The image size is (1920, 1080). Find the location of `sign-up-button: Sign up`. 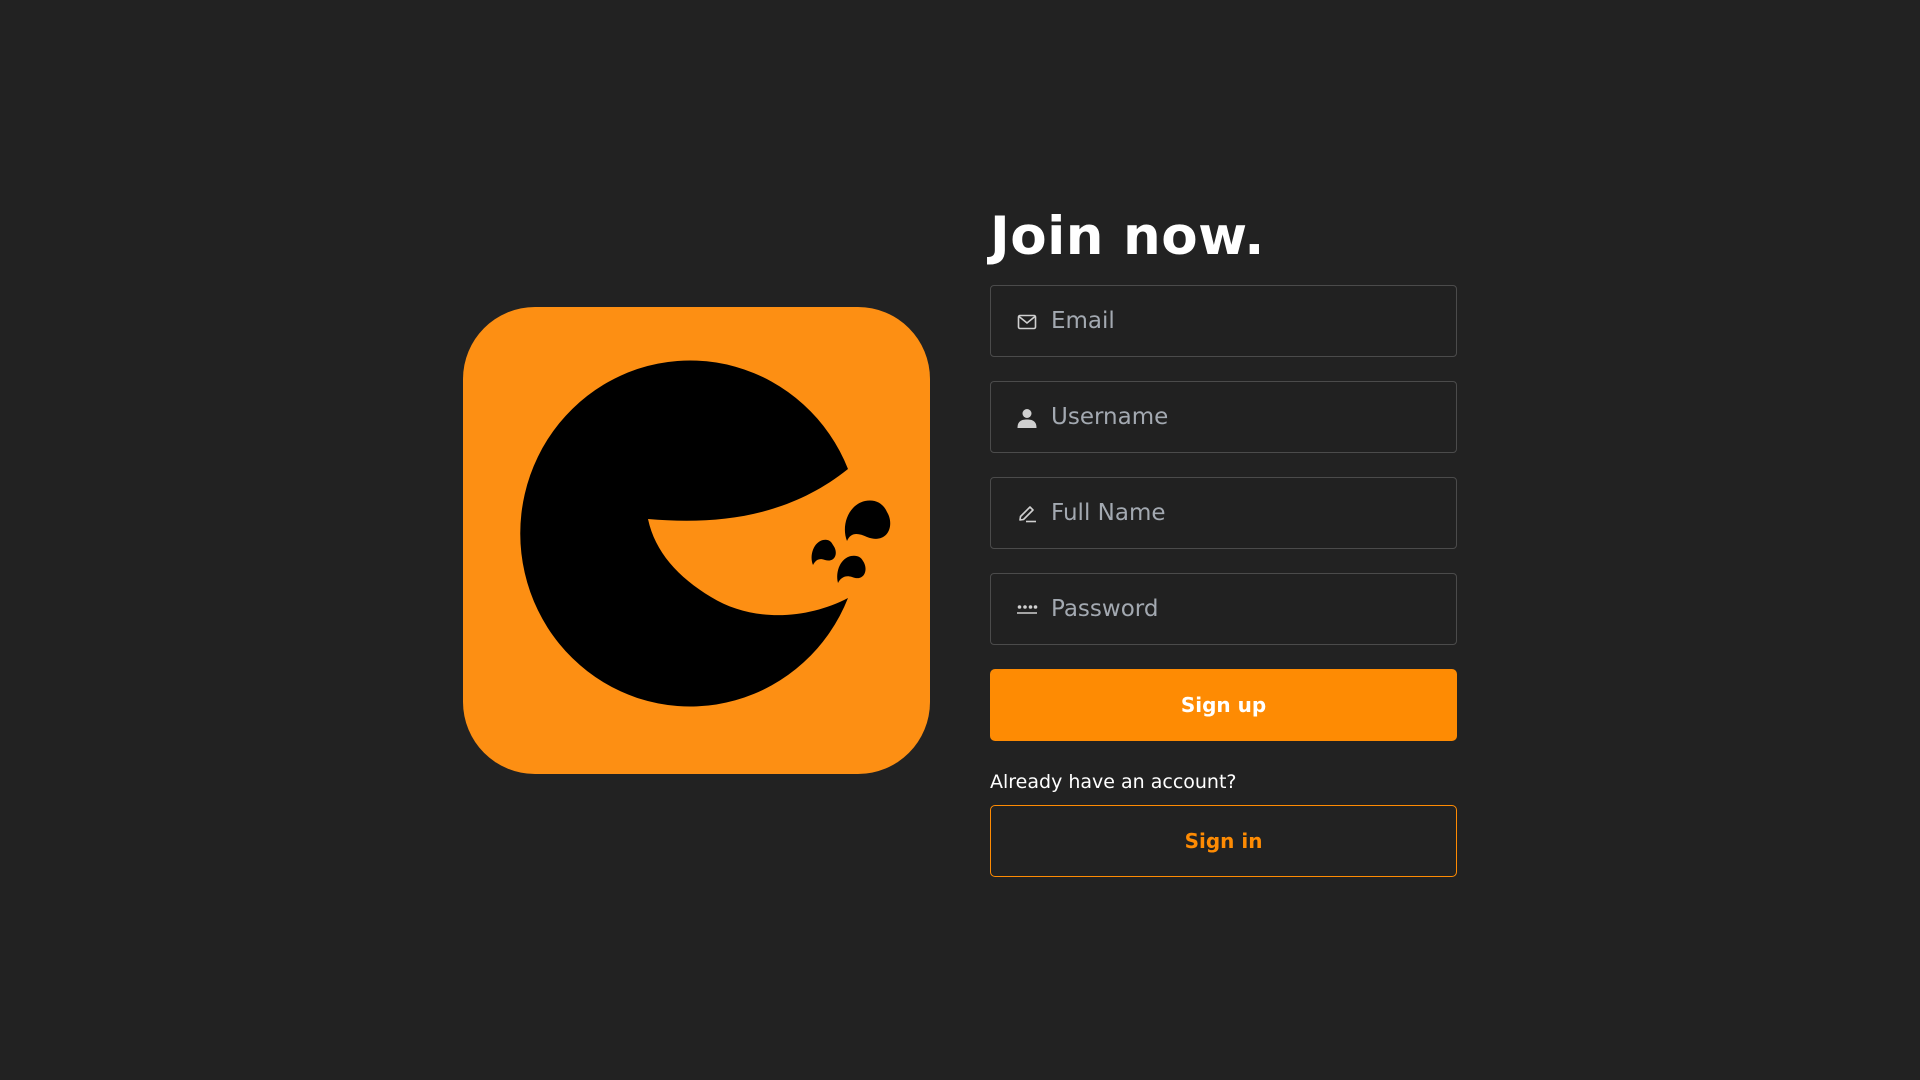

sign-up-button: Sign up is located at coordinates (1223, 705).